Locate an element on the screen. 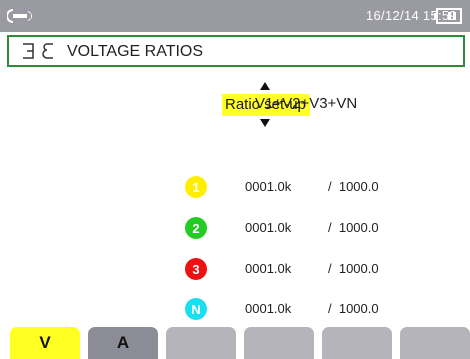 The height and width of the screenshot is (359, 470). transformer-icon is located at coordinates (38, 51).